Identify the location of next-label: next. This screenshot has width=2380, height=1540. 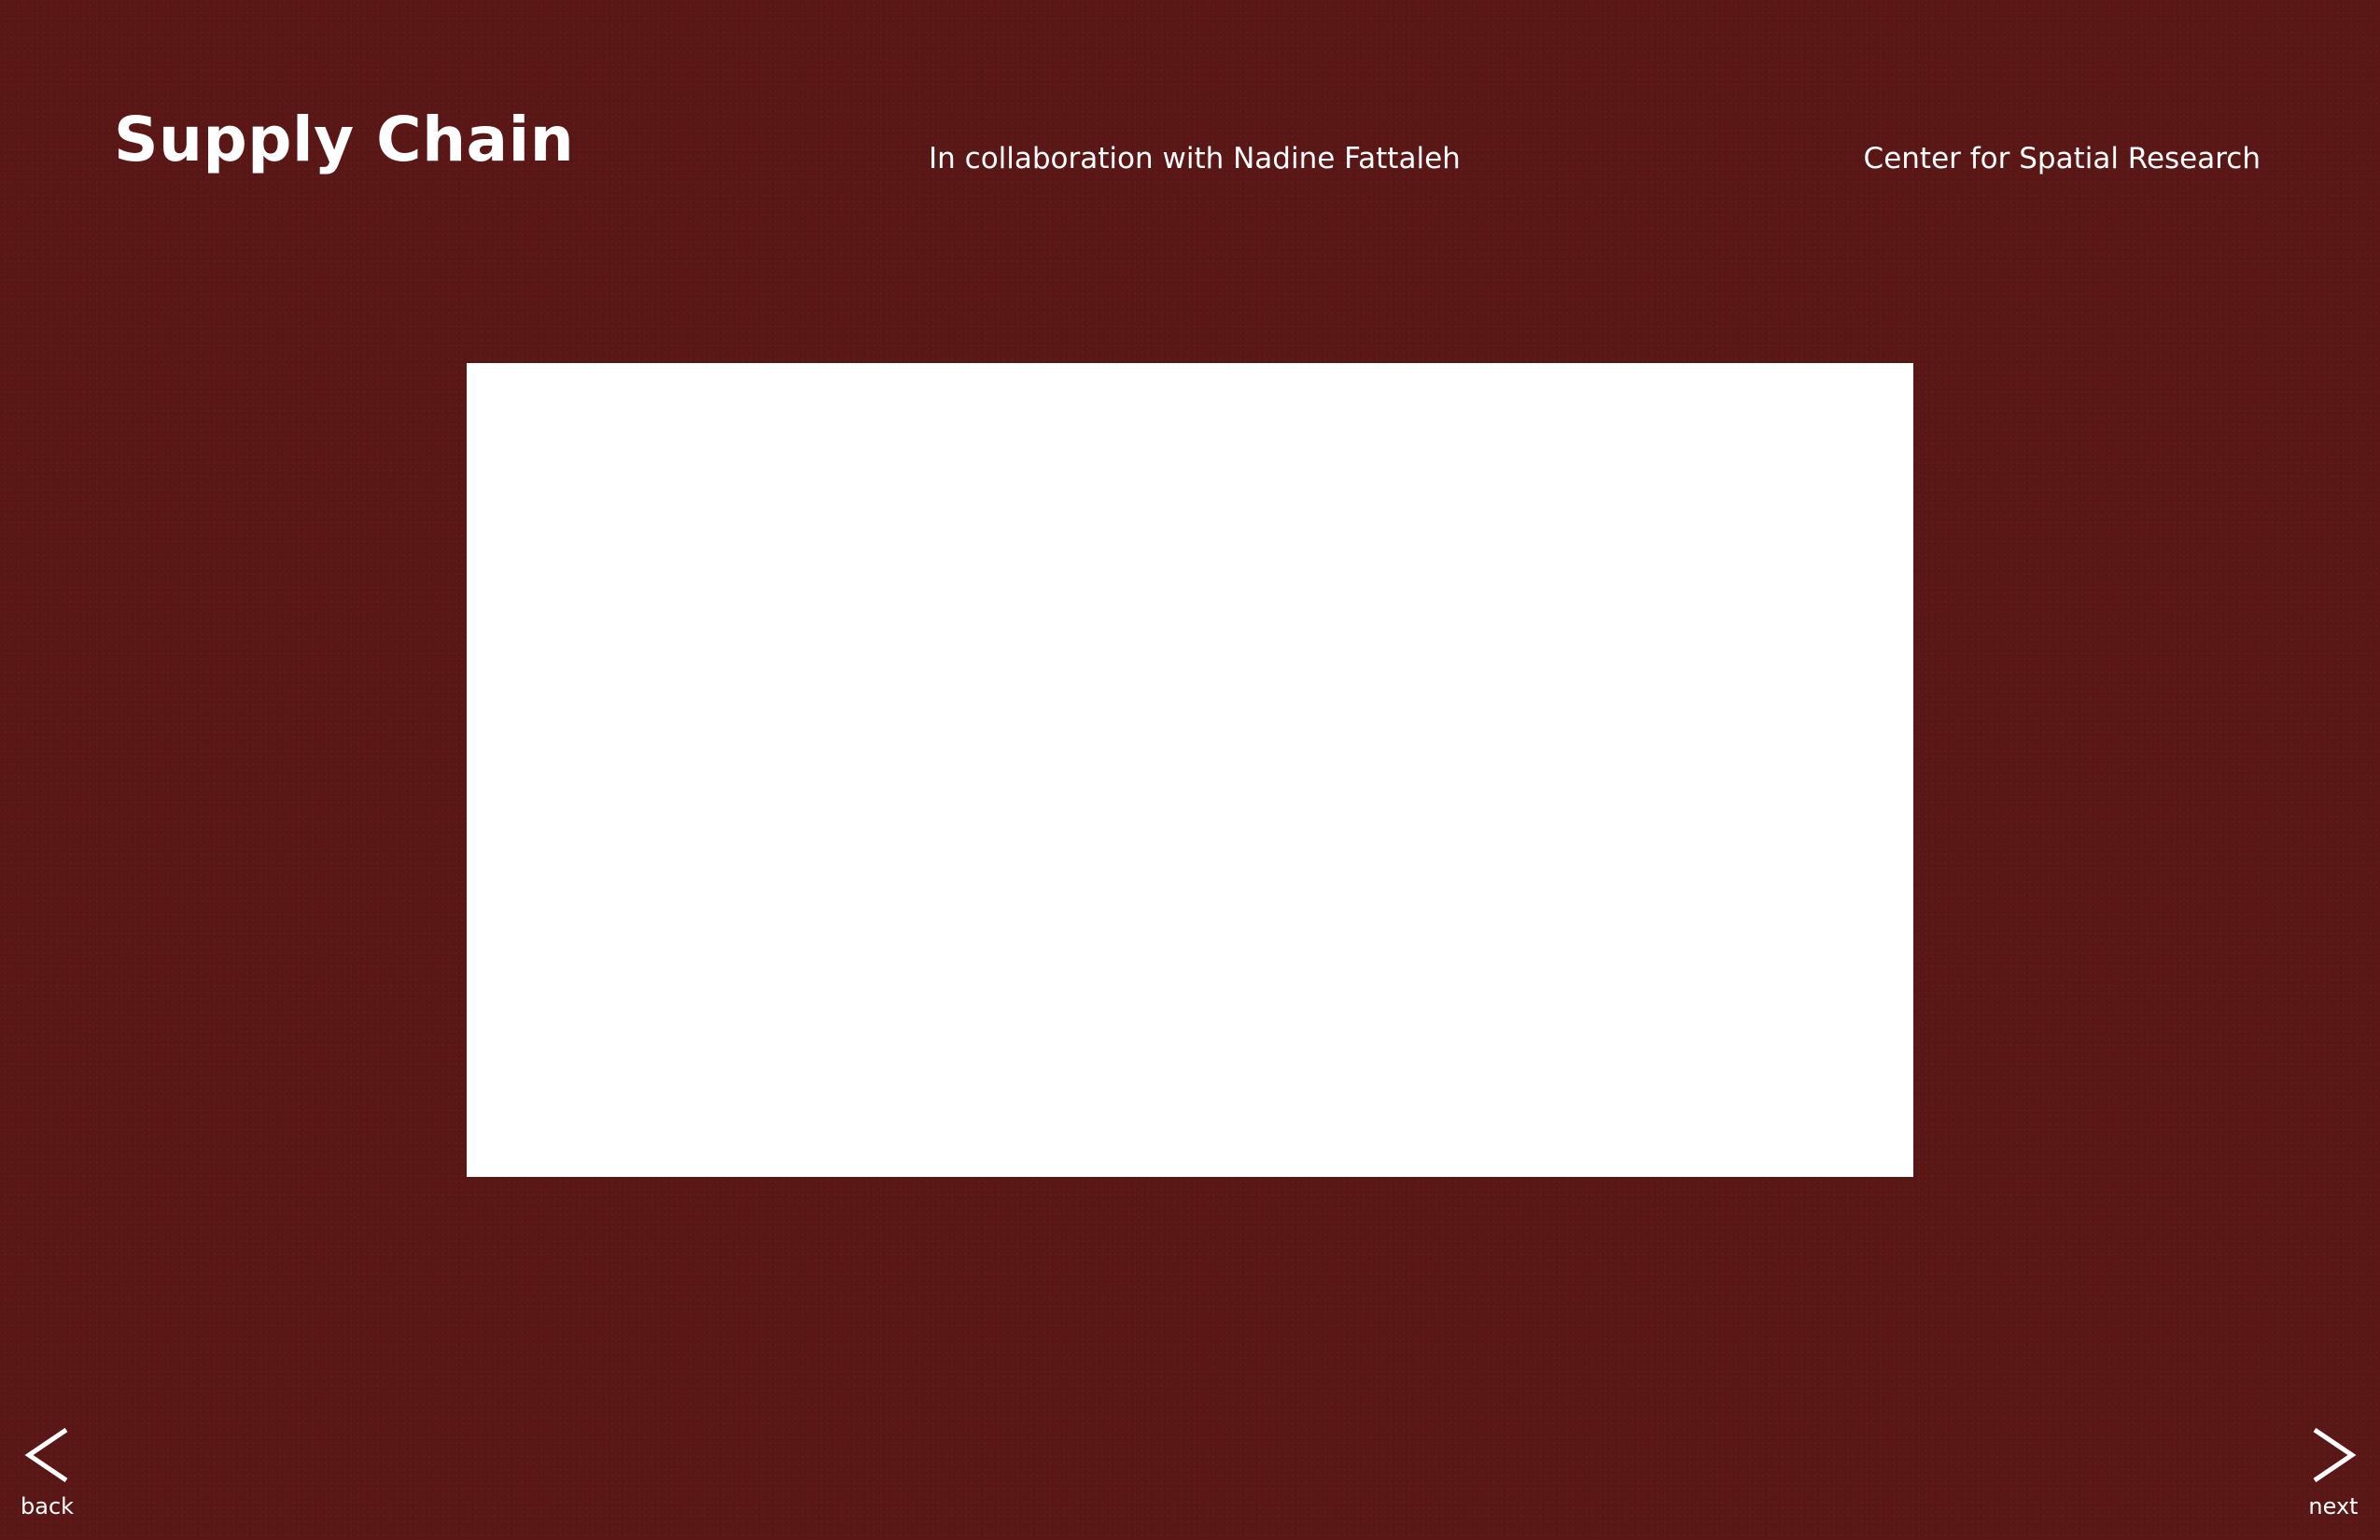
(2333, 1506).